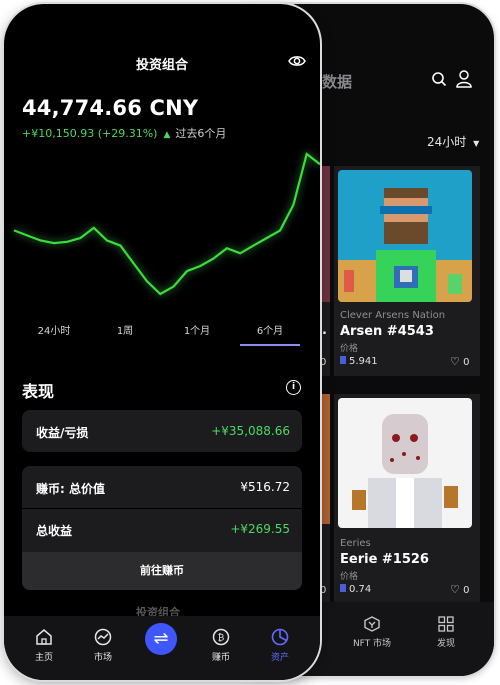 The height and width of the screenshot is (685, 500). Describe the element at coordinates (337, 82) in the screenshot. I see `page-title-fragment: 数据` at that location.